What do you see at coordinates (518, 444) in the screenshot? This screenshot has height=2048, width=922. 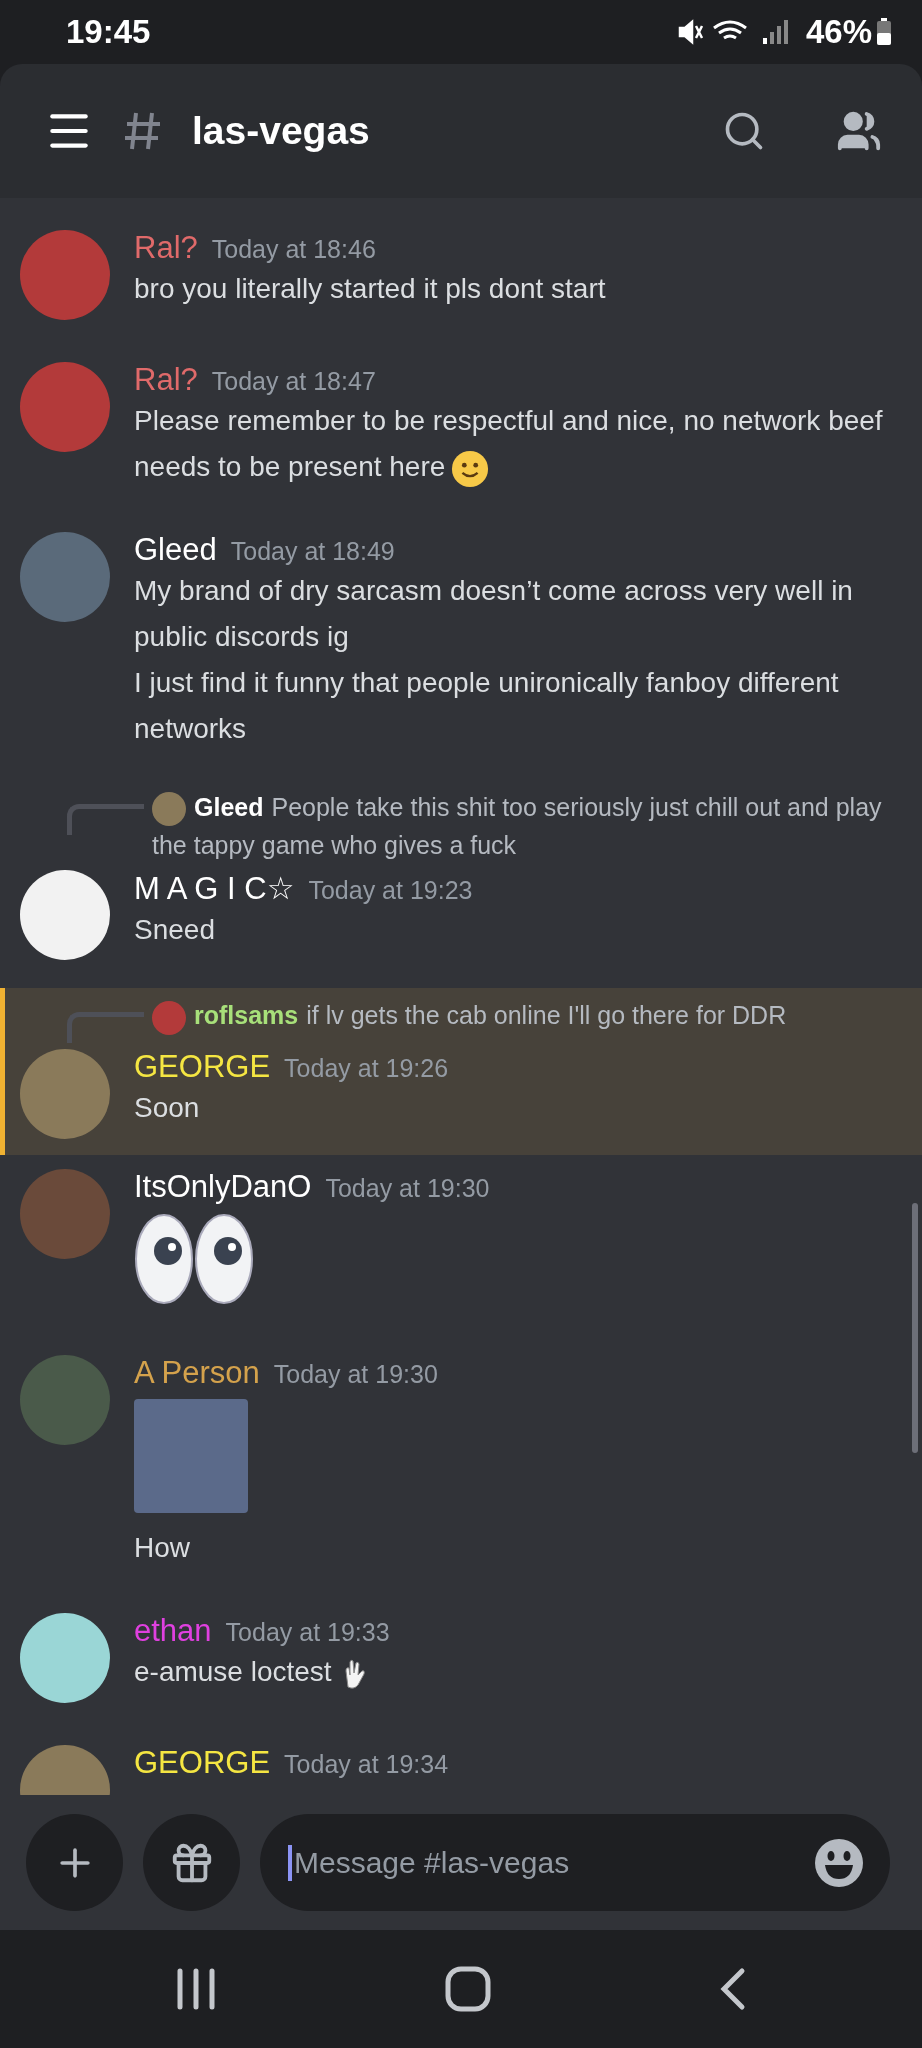 I see `message-text: Please remember to be respectful and nice, no network beef needs to be present here` at bounding box center [518, 444].